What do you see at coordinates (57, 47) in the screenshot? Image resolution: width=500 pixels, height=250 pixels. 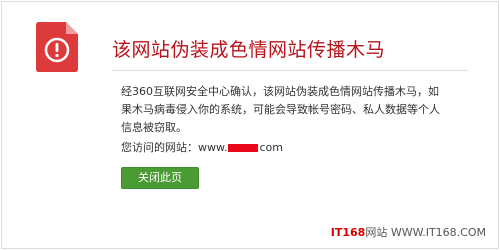 I see `document-exclamation-icon` at bounding box center [57, 47].